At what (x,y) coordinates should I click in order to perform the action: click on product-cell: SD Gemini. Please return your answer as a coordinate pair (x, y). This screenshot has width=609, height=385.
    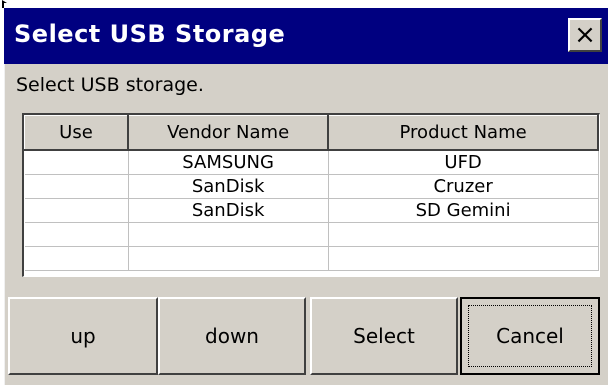
    Looking at the image, I should click on (463, 210).